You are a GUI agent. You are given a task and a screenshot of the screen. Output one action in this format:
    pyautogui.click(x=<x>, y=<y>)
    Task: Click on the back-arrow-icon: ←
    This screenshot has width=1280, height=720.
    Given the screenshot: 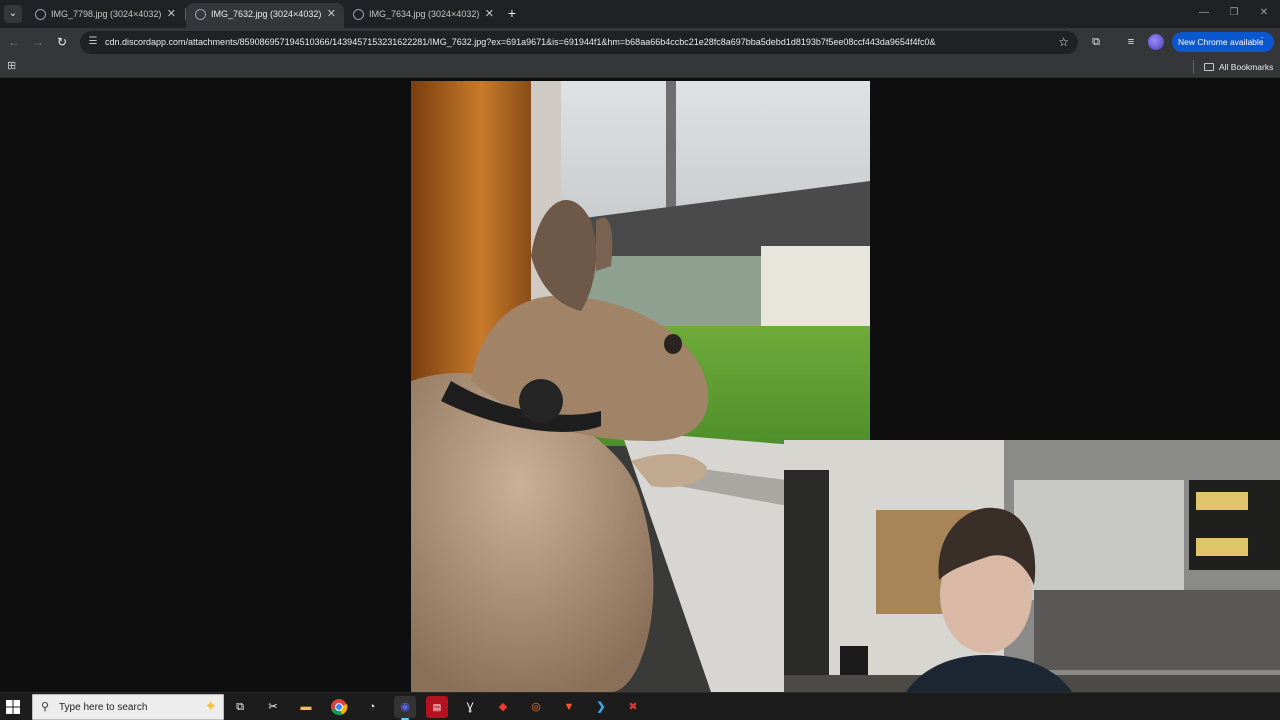 What is the action you would take?
    pyautogui.click(x=14, y=42)
    